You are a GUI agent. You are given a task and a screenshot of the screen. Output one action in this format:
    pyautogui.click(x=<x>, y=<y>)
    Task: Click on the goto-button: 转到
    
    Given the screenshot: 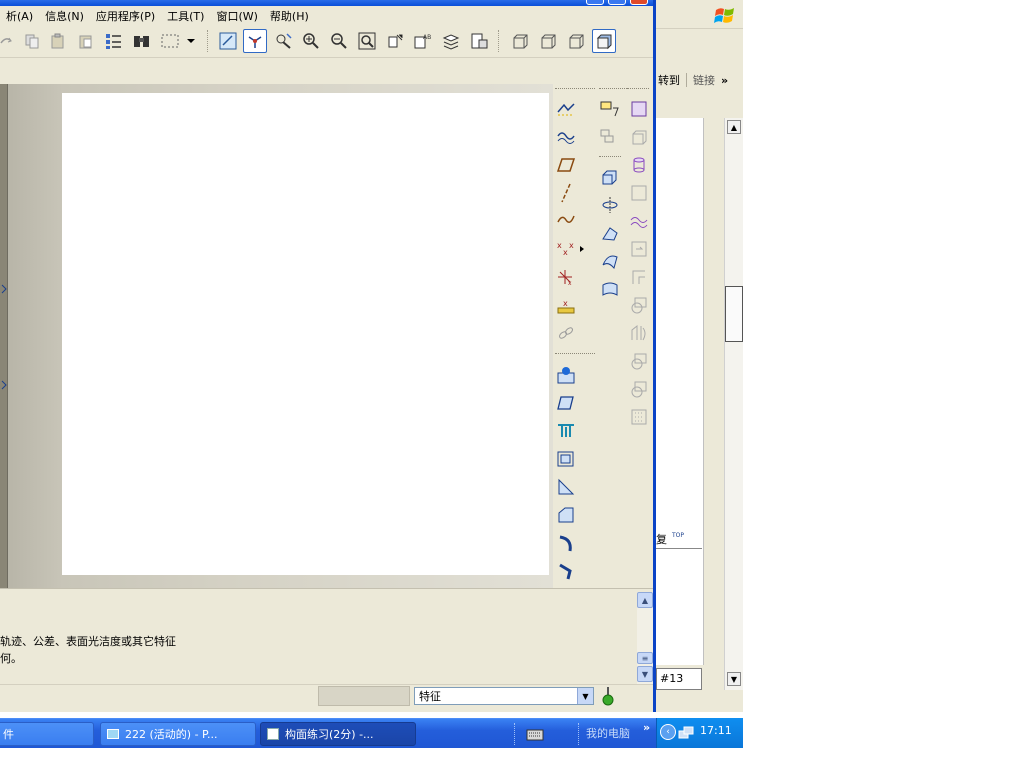 What is the action you would take?
    pyautogui.click(x=668, y=80)
    